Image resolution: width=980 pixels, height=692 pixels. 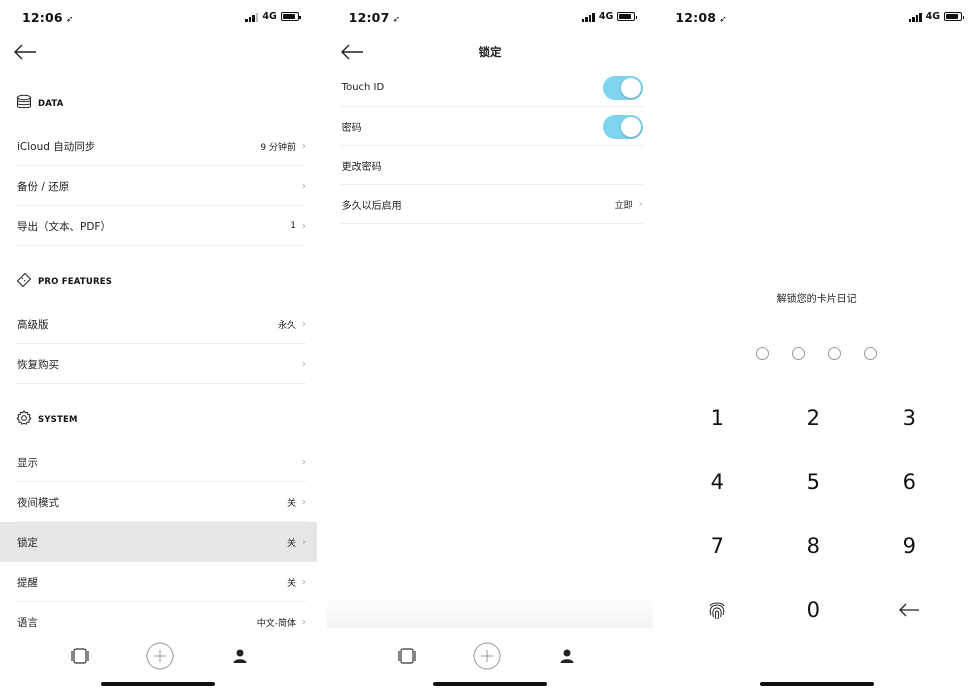 I want to click on row-icloud-sync: iCloud 自动同步 9 分钟前 ›, so click(x=158, y=146).